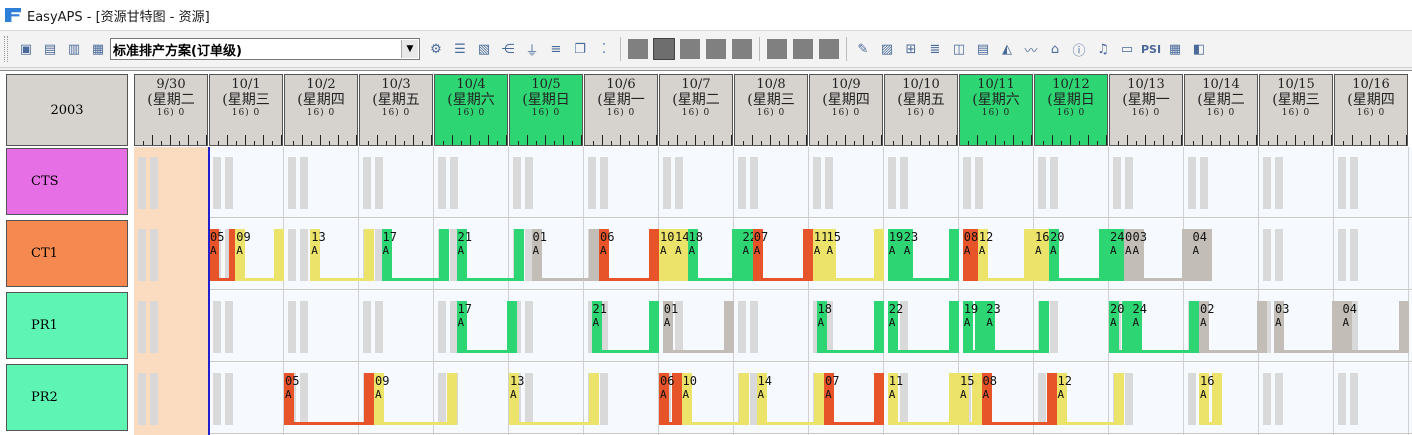  I want to click on psi-label: PSI, so click(1151, 49).